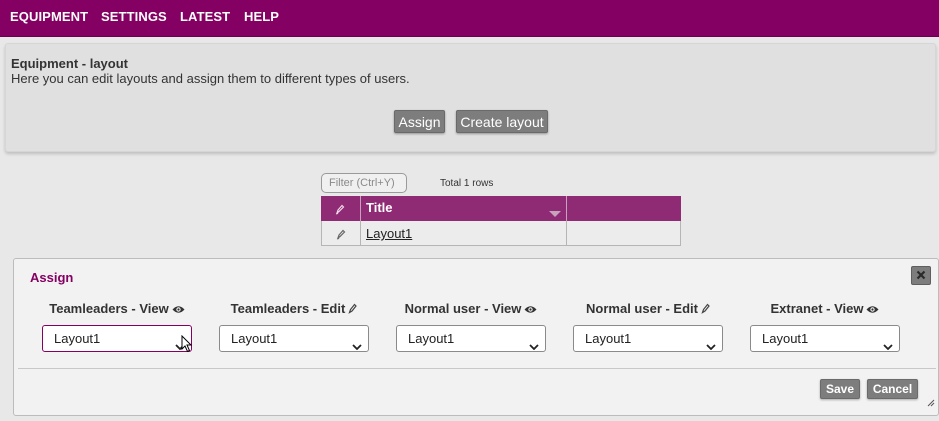 This screenshot has width=939, height=421. Describe the element at coordinates (464, 208) in the screenshot. I see `title-column-header: Title` at that location.